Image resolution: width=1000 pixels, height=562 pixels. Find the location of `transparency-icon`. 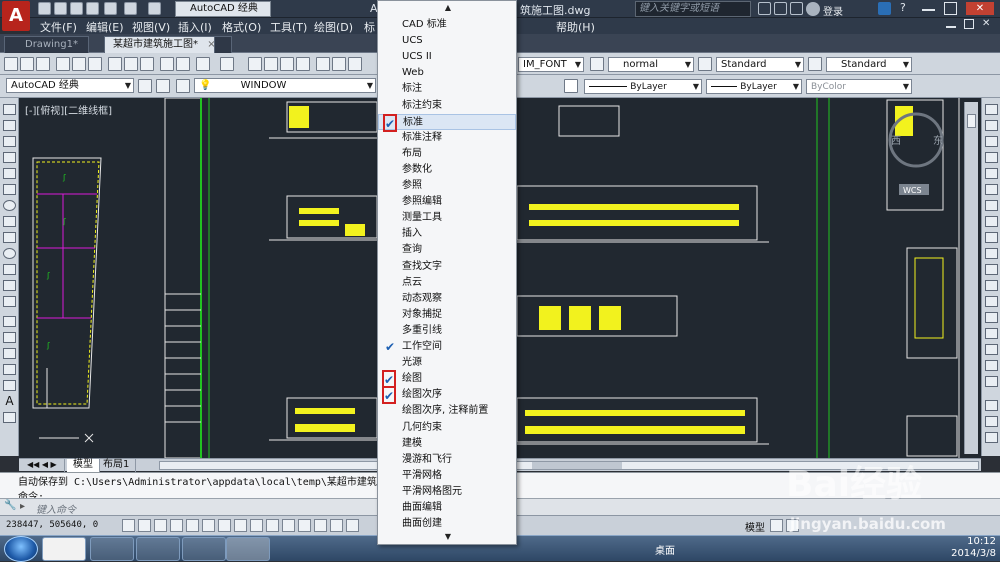

transparency-icon is located at coordinates (304, 525).